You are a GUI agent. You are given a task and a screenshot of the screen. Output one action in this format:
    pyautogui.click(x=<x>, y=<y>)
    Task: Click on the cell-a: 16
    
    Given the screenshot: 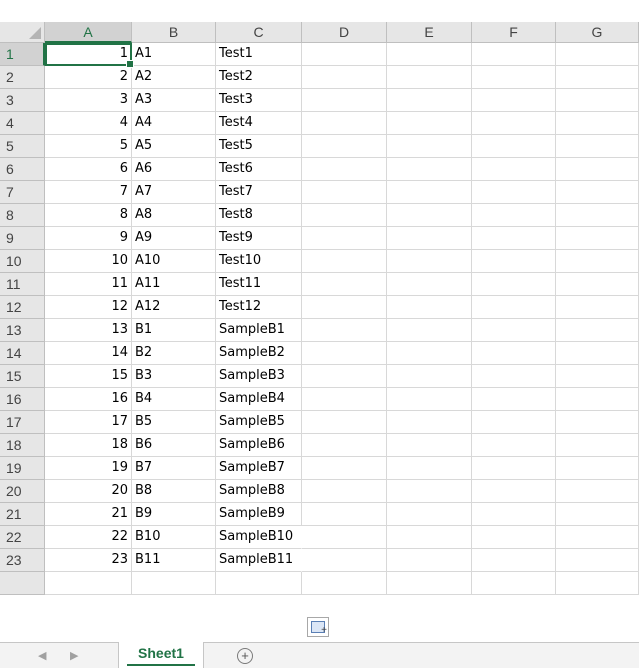 What is the action you would take?
    pyautogui.click(x=88, y=399)
    